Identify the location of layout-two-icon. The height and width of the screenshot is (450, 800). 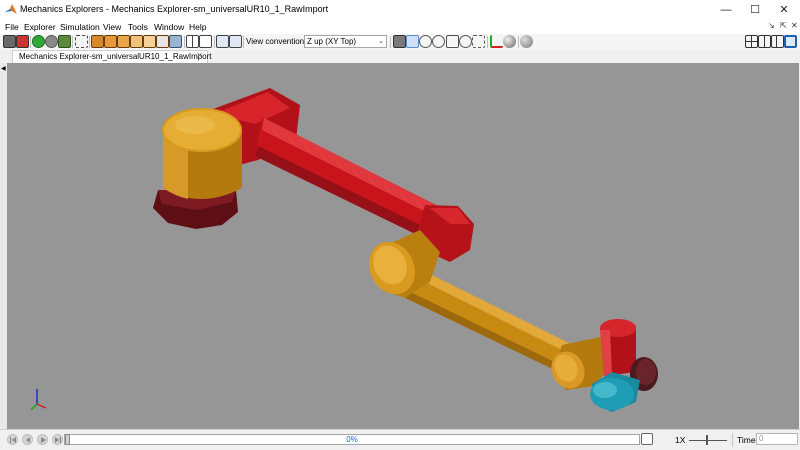
(764, 41).